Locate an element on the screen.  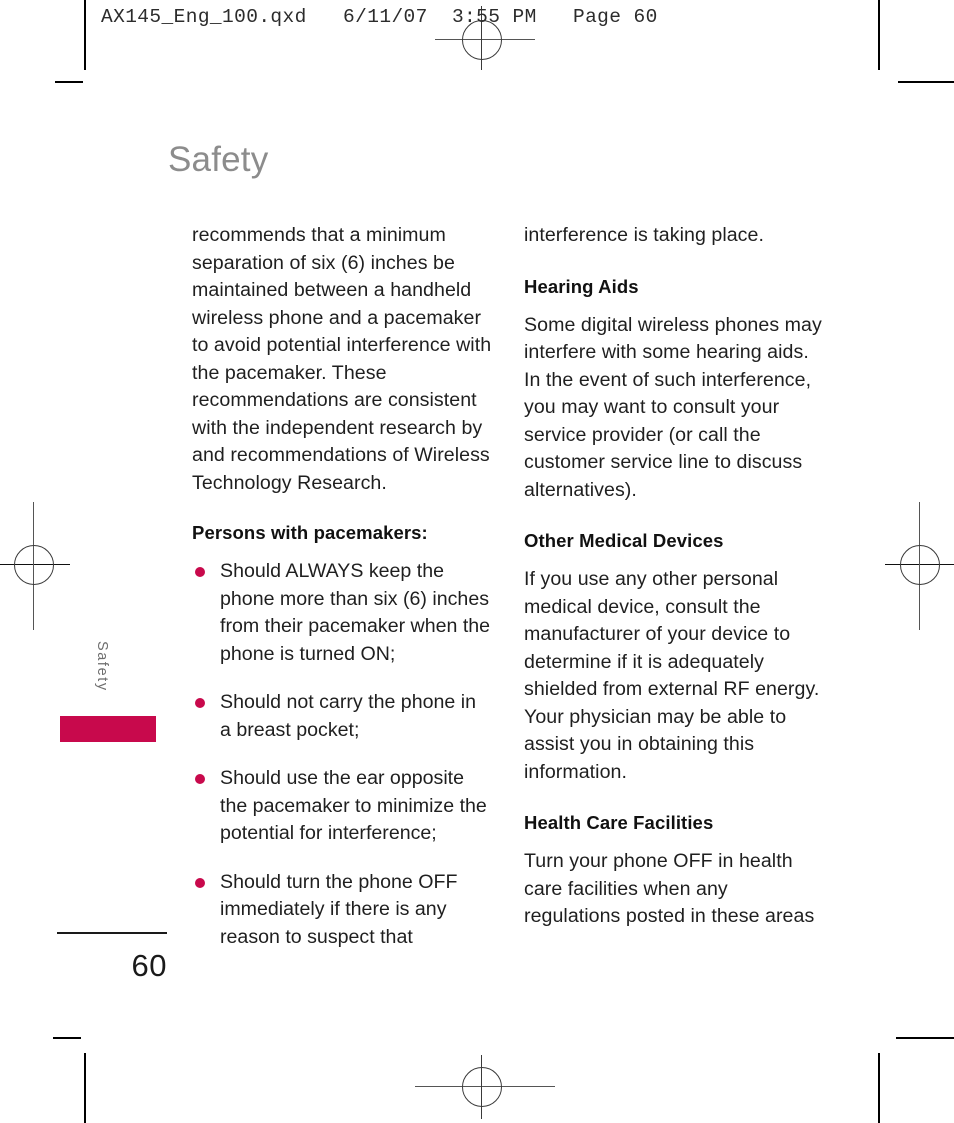
crop-mark-bottom-right-horizontal is located at coordinates (925, 1038).